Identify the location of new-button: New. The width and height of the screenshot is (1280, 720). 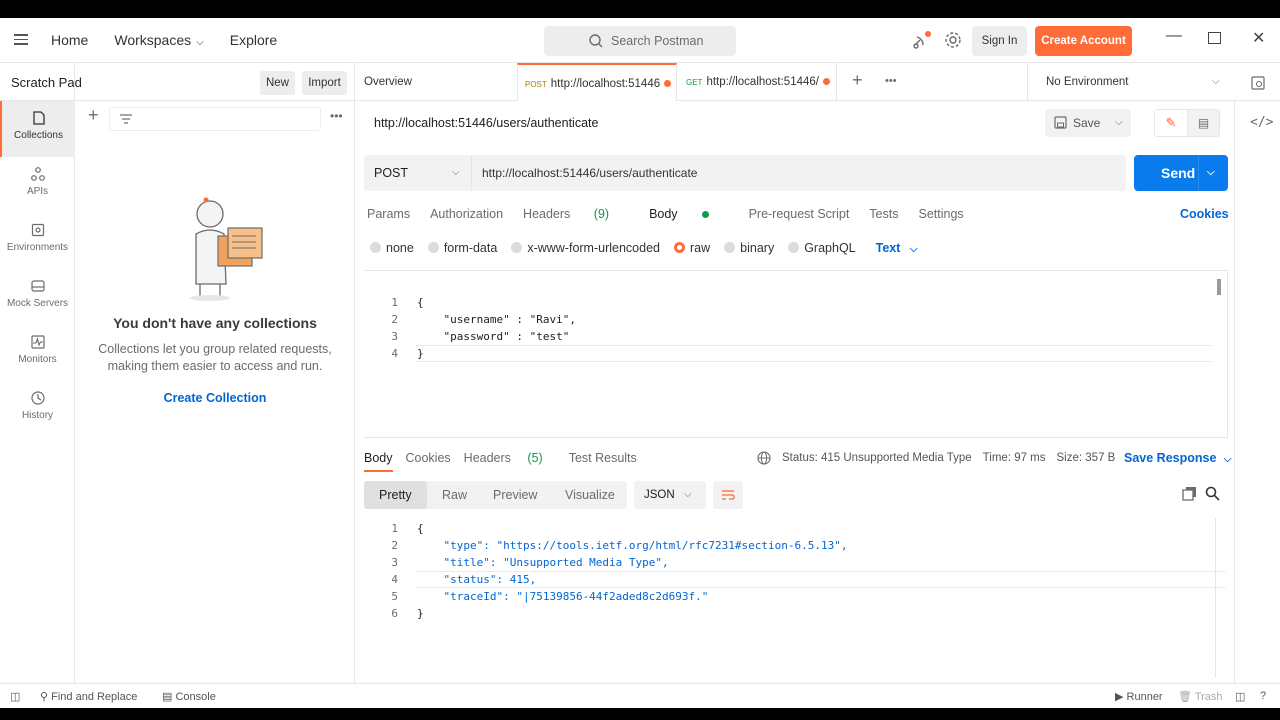
(277, 83).